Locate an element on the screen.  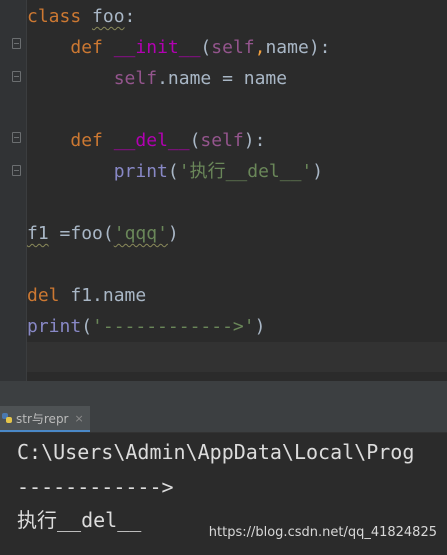
operator: = is located at coordinates (59, 233).